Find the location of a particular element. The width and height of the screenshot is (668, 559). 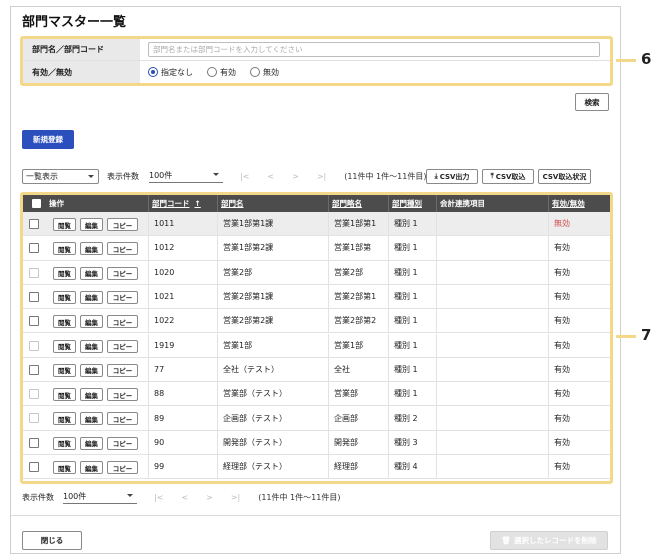

radio-invalid: 無効 is located at coordinates (264, 72).